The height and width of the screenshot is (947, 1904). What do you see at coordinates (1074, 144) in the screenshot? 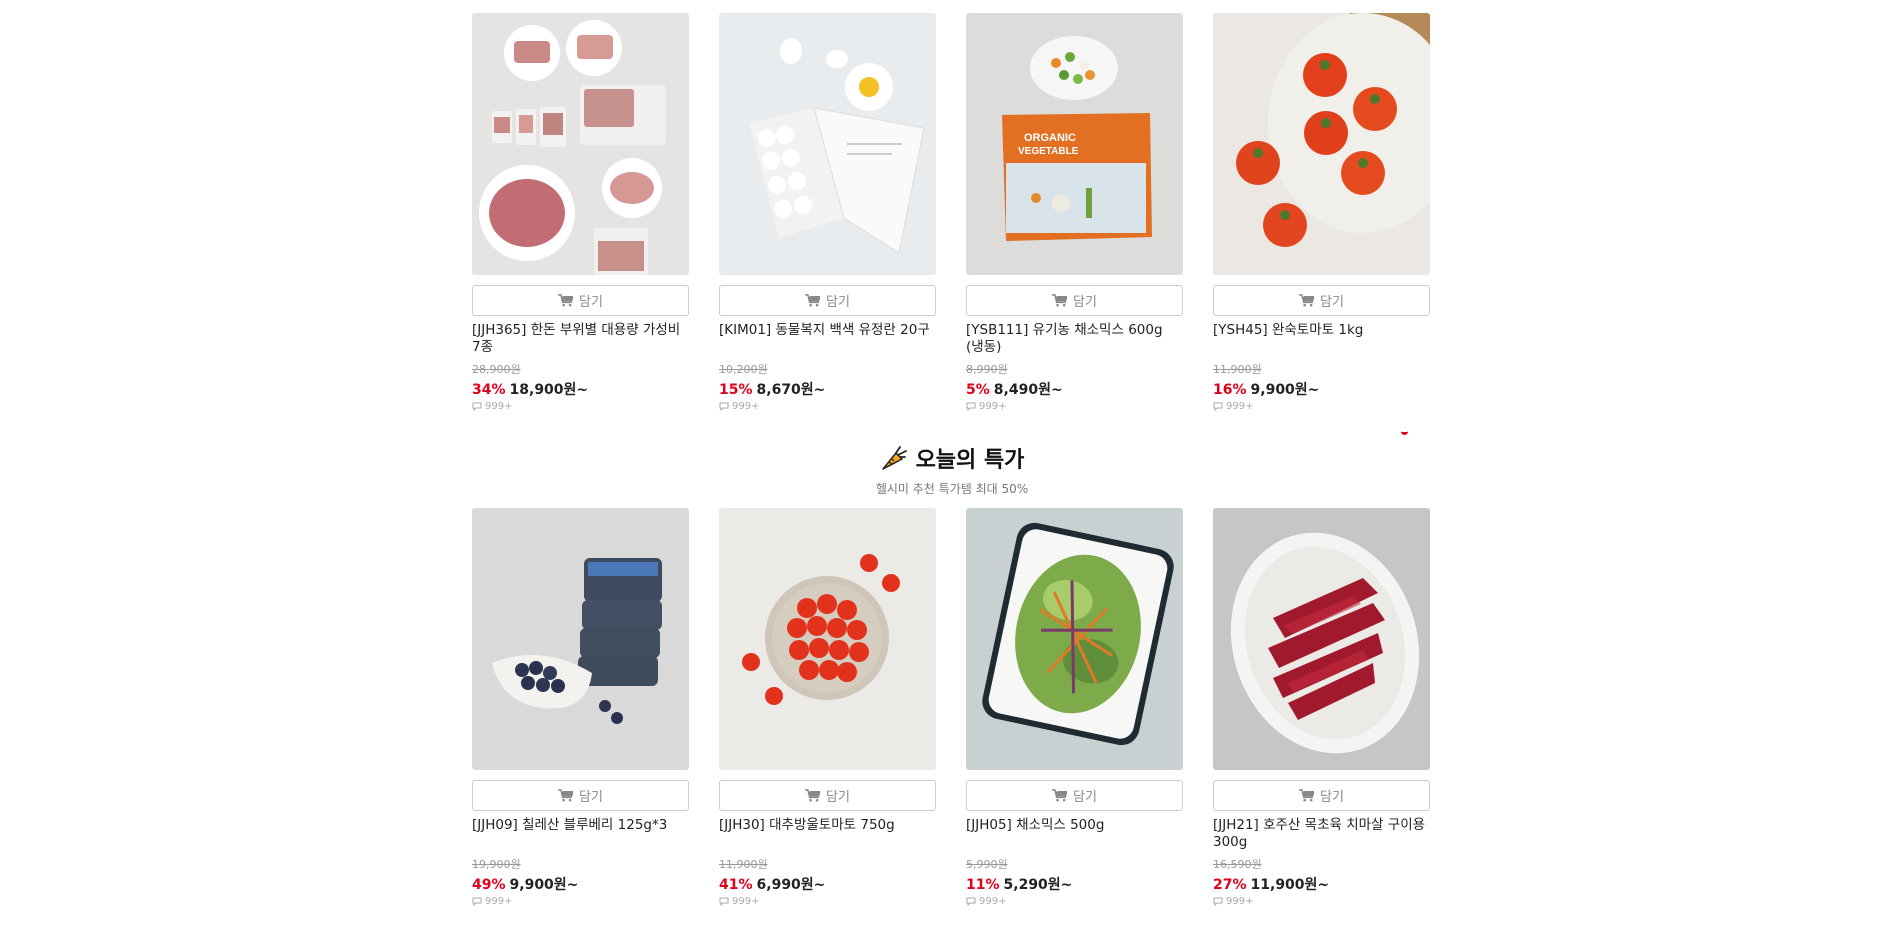
I see `product-image-vegetable-mix: ORGANIC VEGETABLE` at bounding box center [1074, 144].